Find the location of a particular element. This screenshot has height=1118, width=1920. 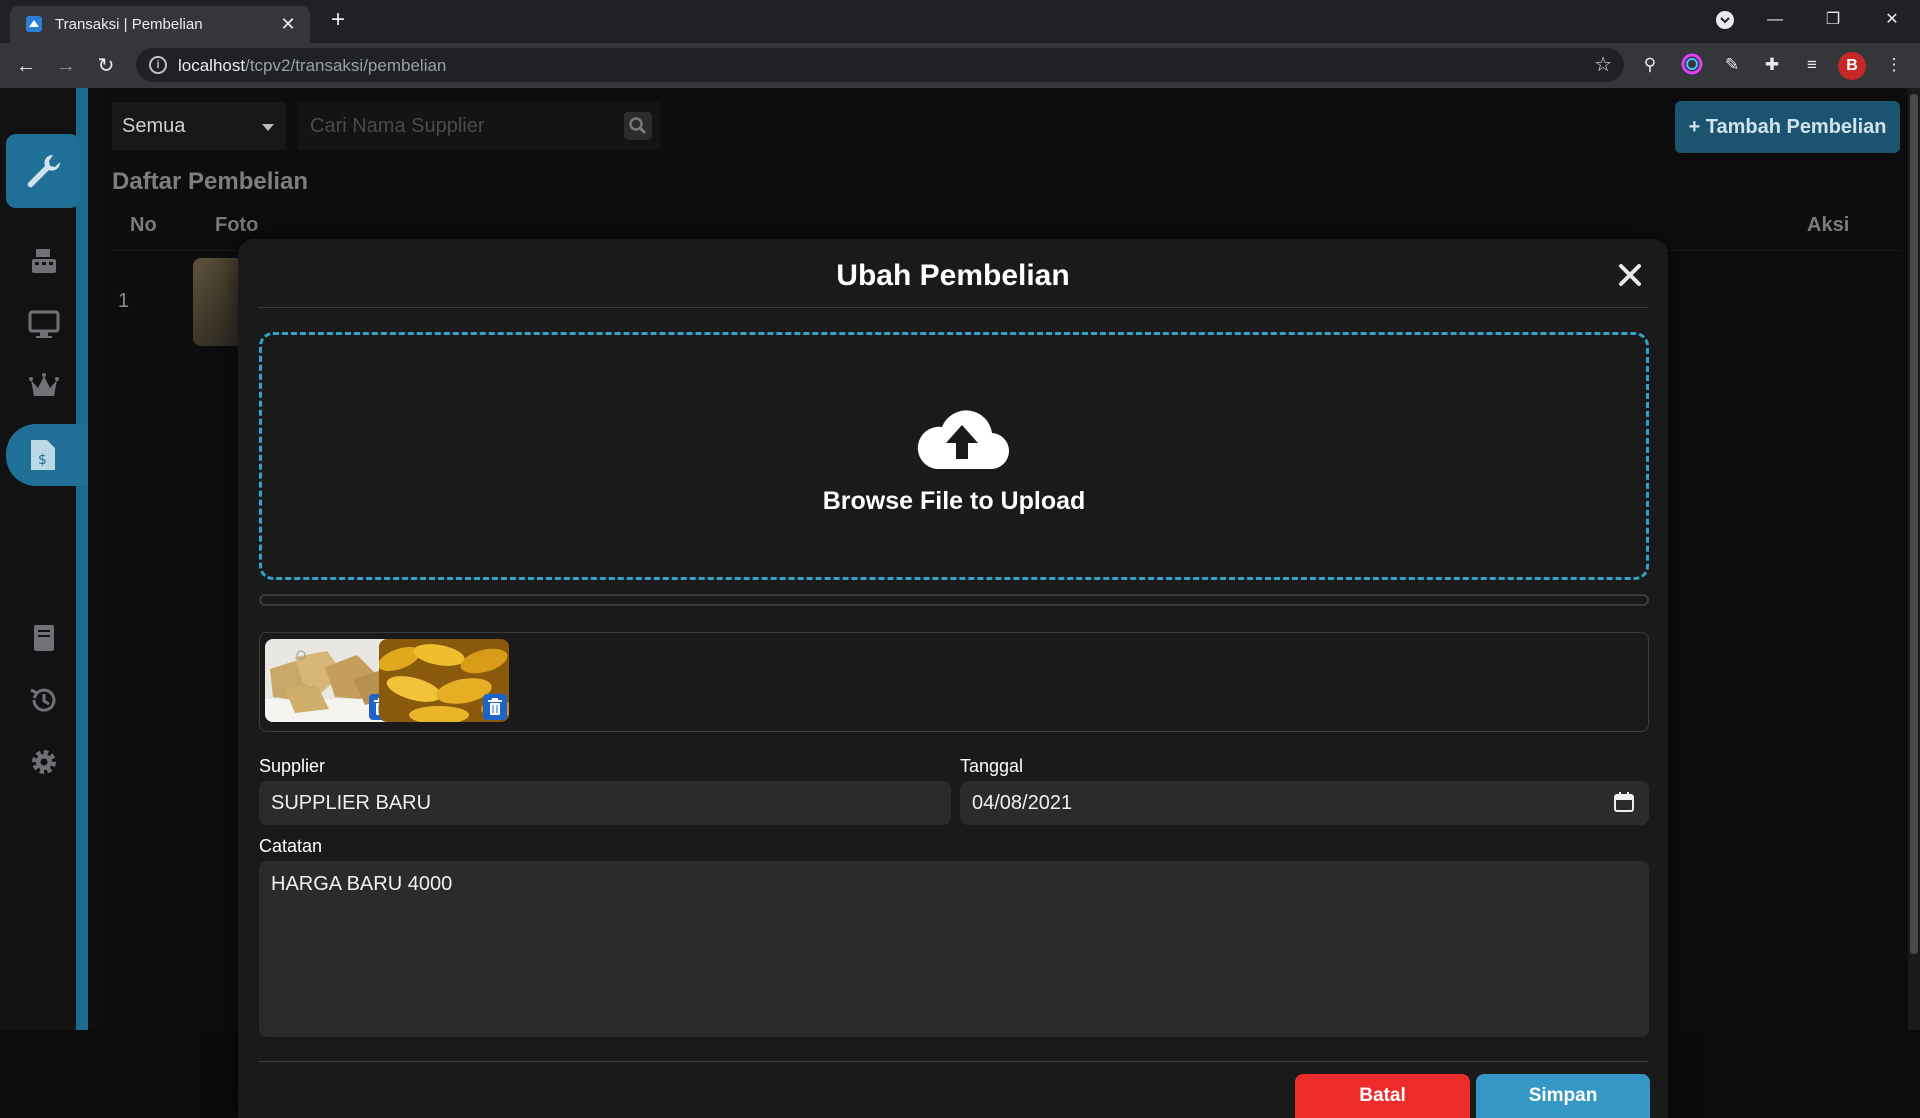

table-row-number: 1 is located at coordinates (124, 301).